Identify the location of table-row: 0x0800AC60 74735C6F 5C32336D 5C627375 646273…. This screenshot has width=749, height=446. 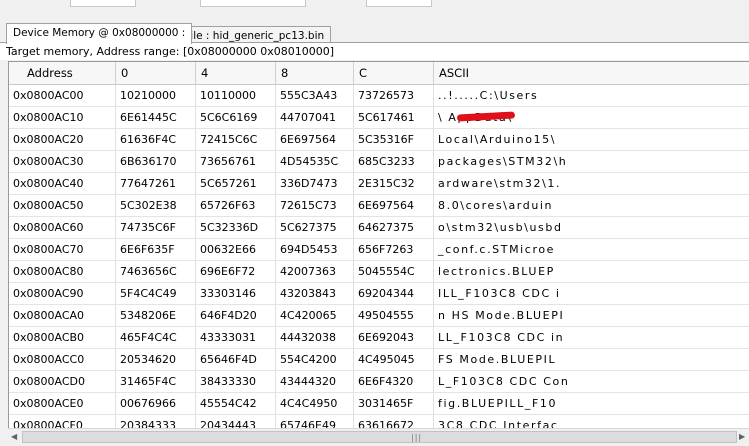
(379, 228).